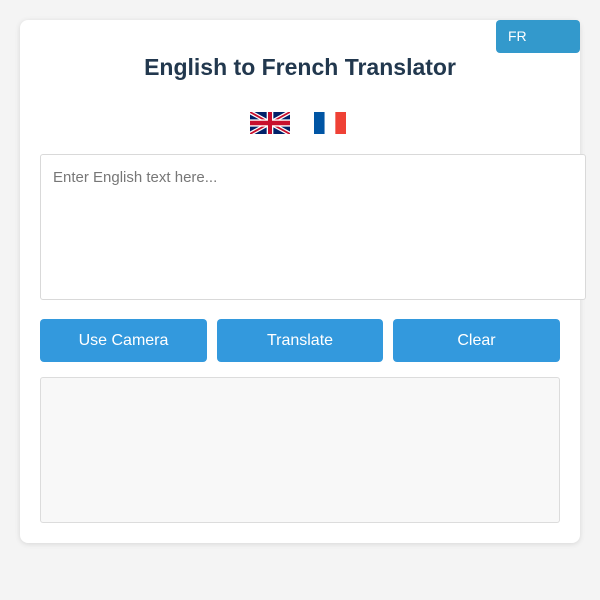  What do you see at coordinates (123, 340) in the screenshot?
I see `use-camera-button: Use Camera` at bounding box center [123, 340].